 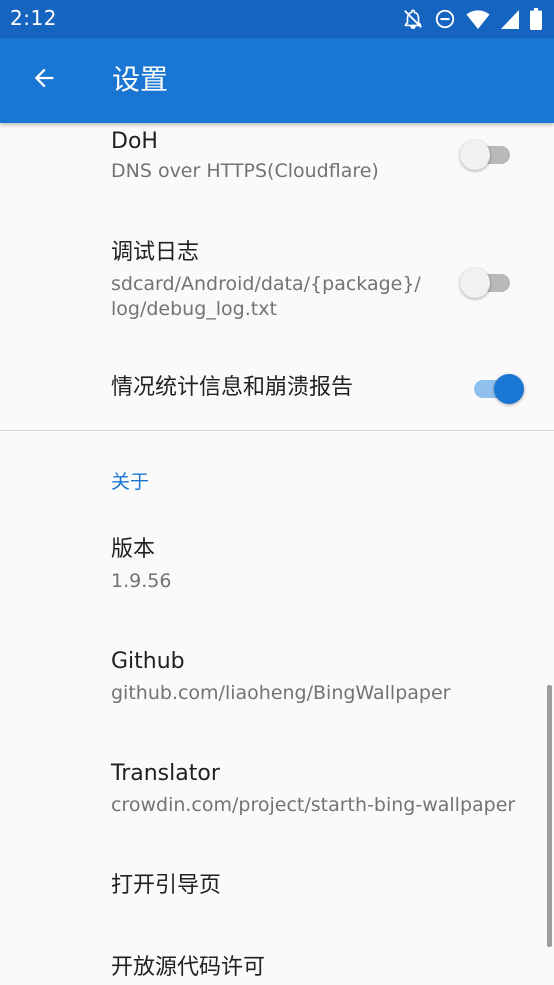 What do you see at coordinates (281, 693) in the screenshot?
I see `about-github-summary: github.com/liaoheng/BingWallpaper` at bounding box center [281, 693].